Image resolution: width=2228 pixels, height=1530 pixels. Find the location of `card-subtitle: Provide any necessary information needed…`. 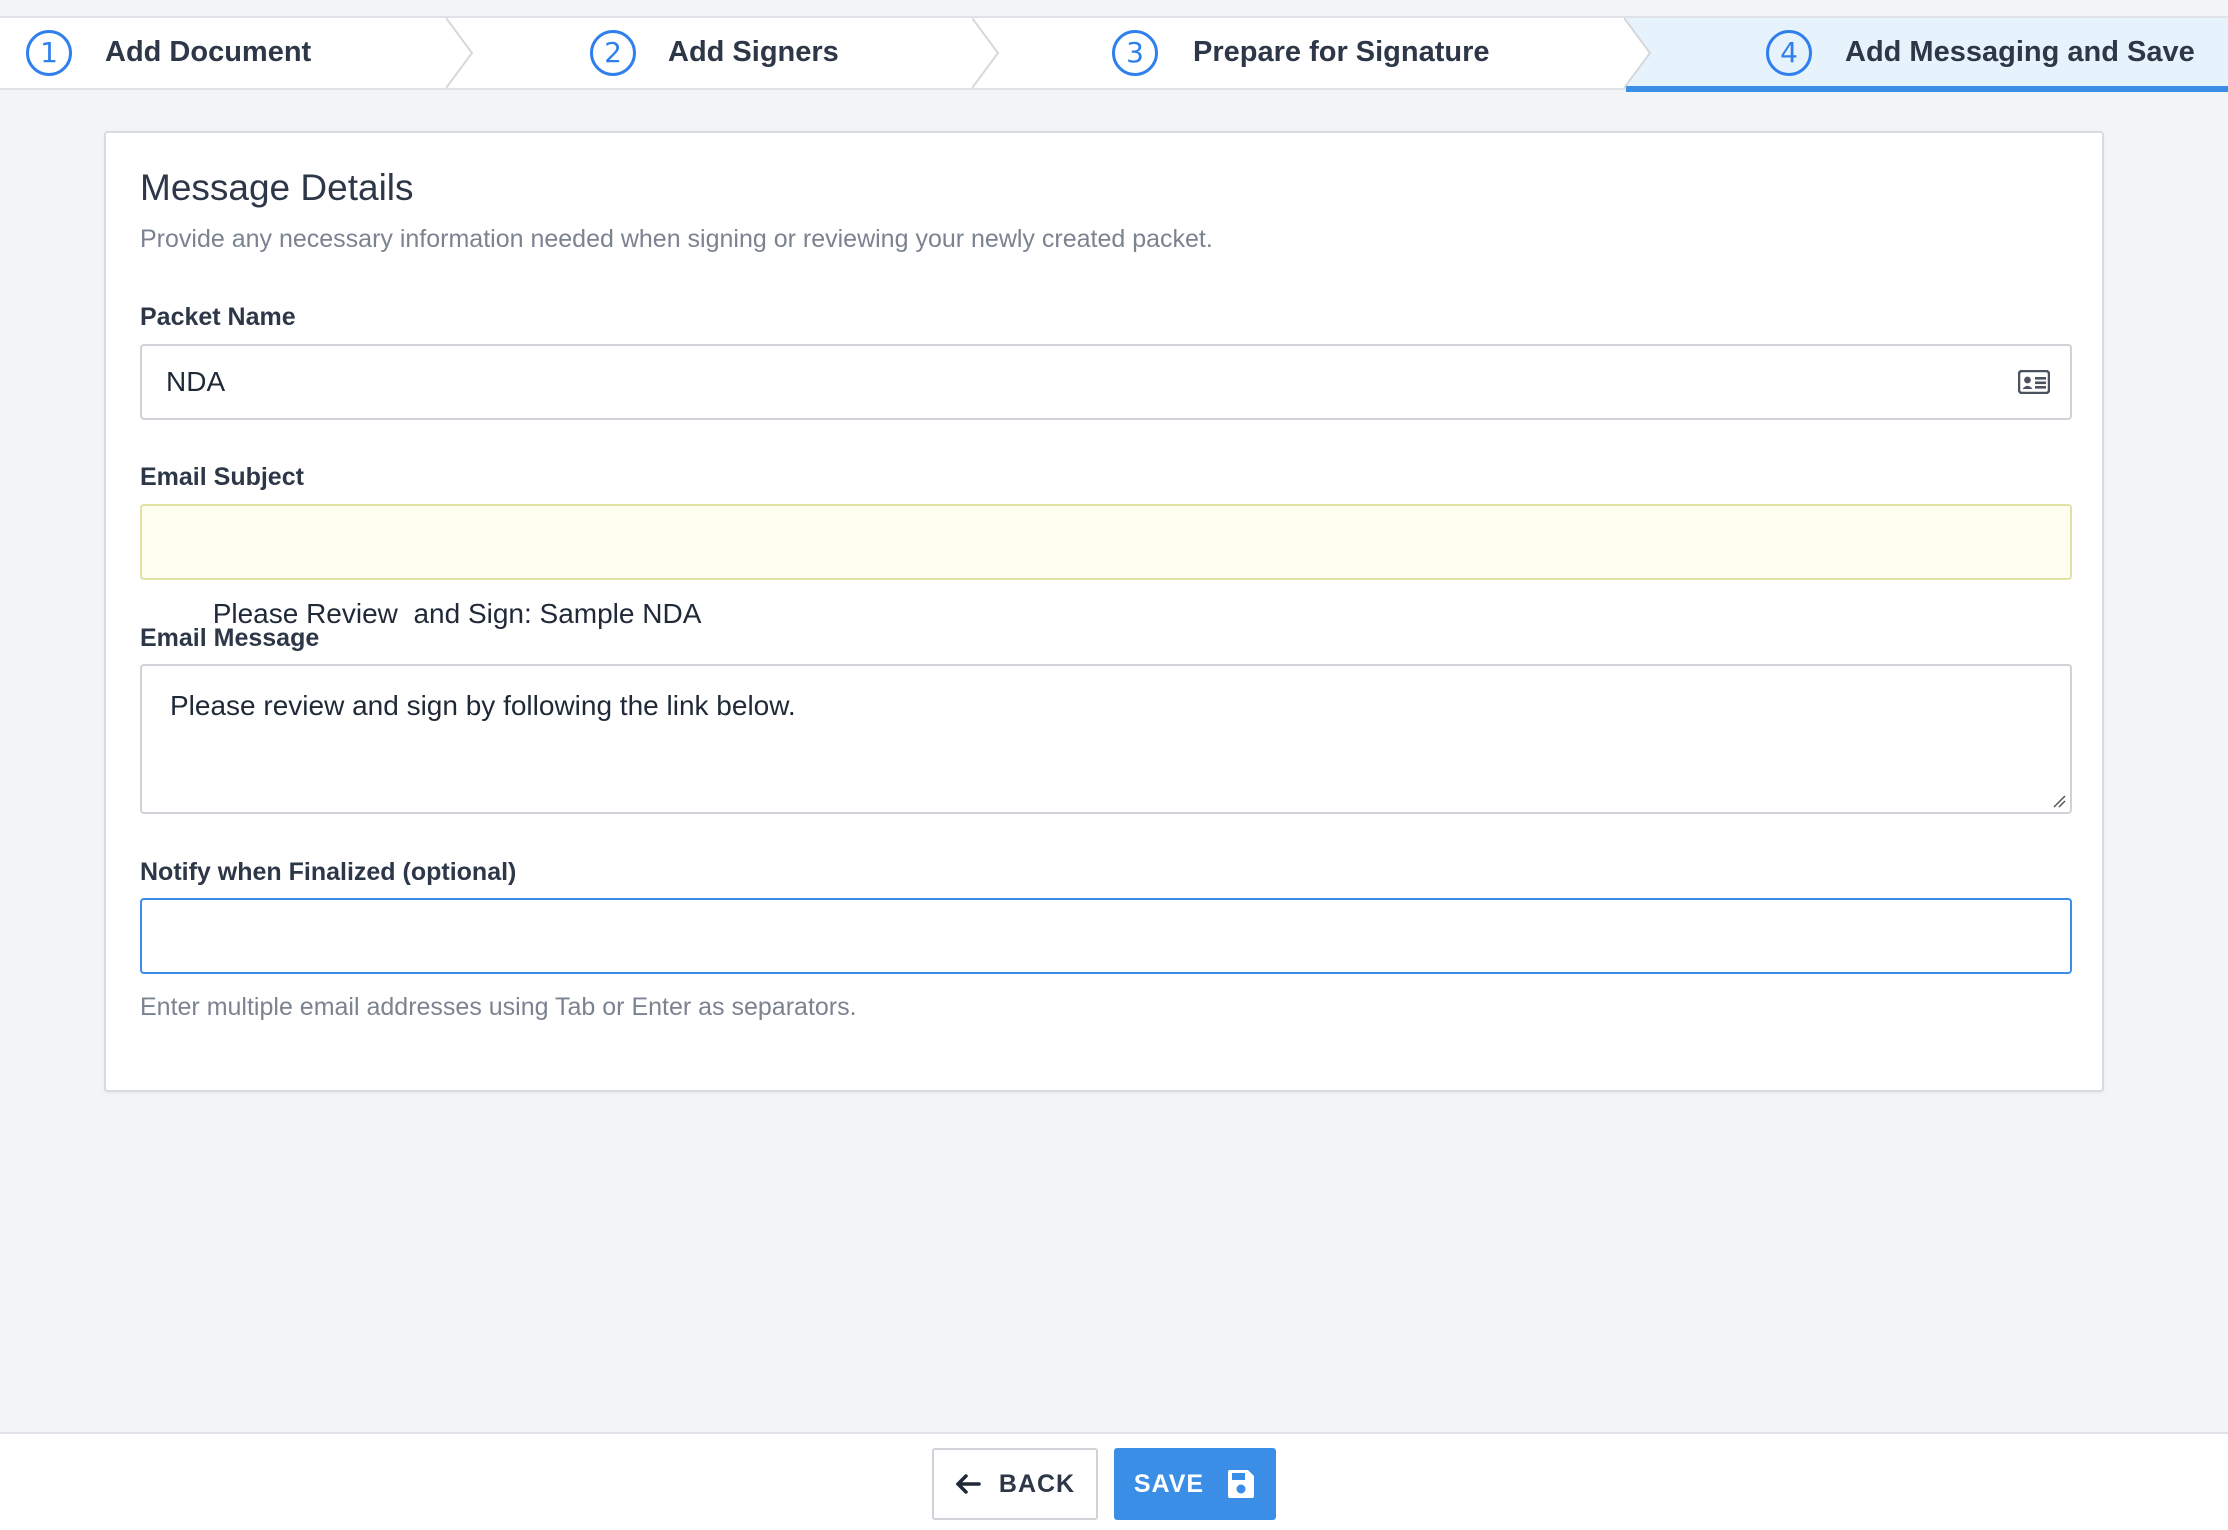

card-subtitle: Provide any necessary information needed… is located at coordinates (676, 239).